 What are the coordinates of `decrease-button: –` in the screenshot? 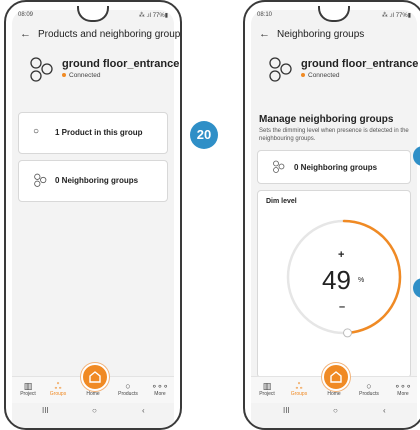 It's located at (342, 307).